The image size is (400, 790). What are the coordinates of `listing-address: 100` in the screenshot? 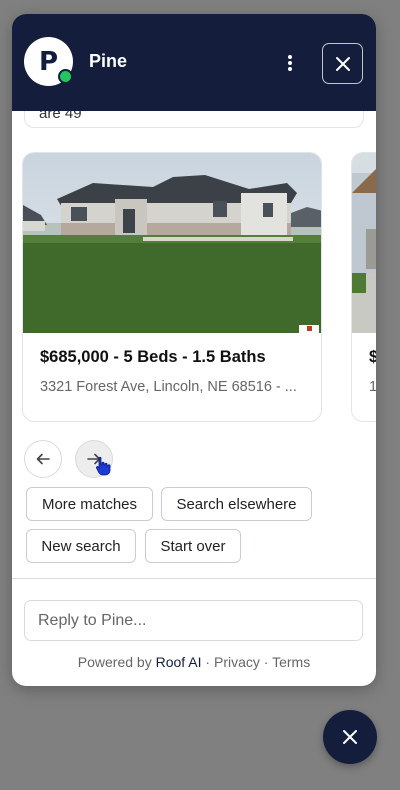 It's located at (372, 387).